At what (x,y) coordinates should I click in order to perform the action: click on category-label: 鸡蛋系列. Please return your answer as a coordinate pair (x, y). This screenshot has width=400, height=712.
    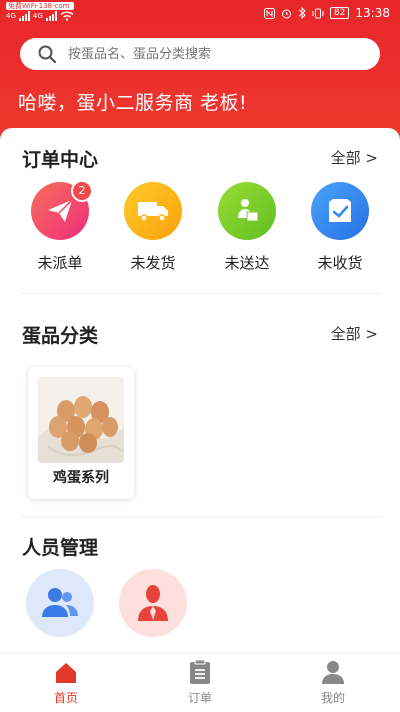
    Looking at the image, I should click on (81, 478).